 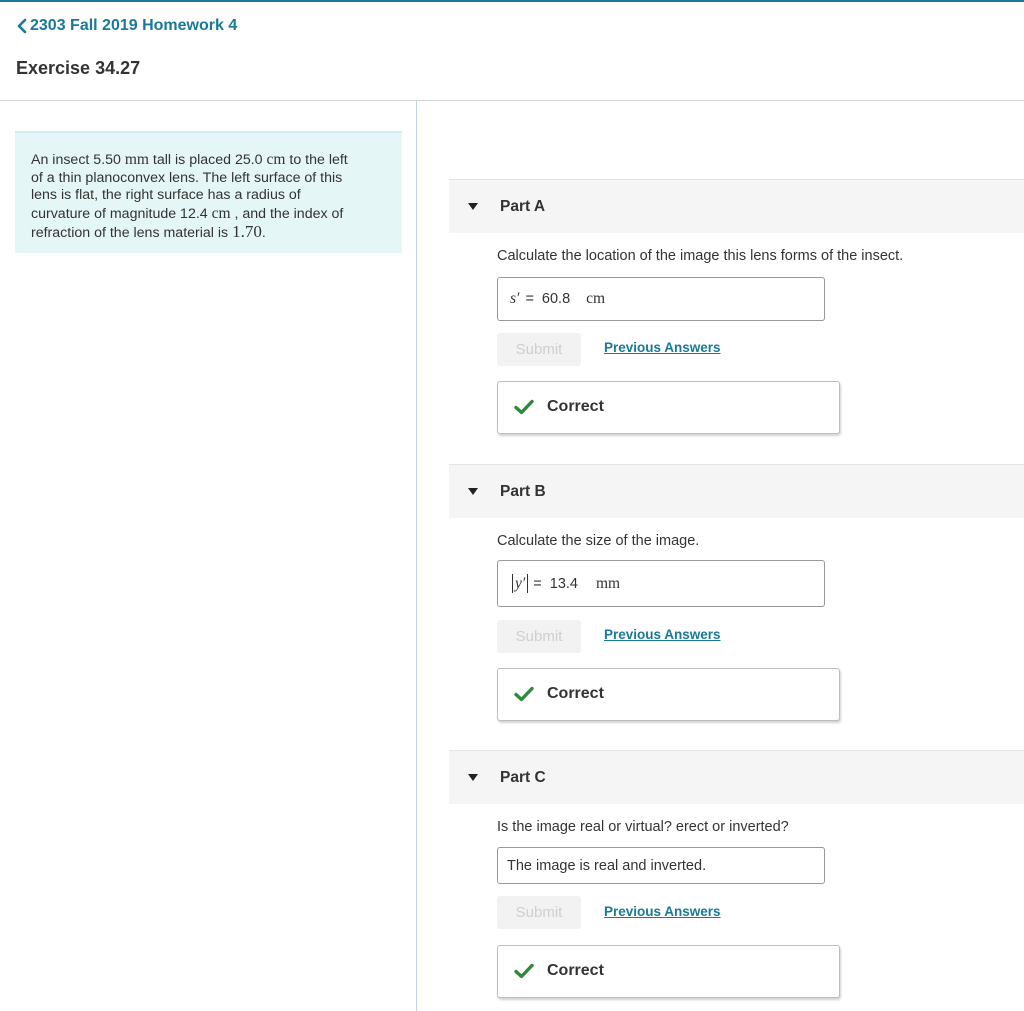 I want to click on part-b-answer-field: y′ = 13.4 mm, so click(x=661, y=583).